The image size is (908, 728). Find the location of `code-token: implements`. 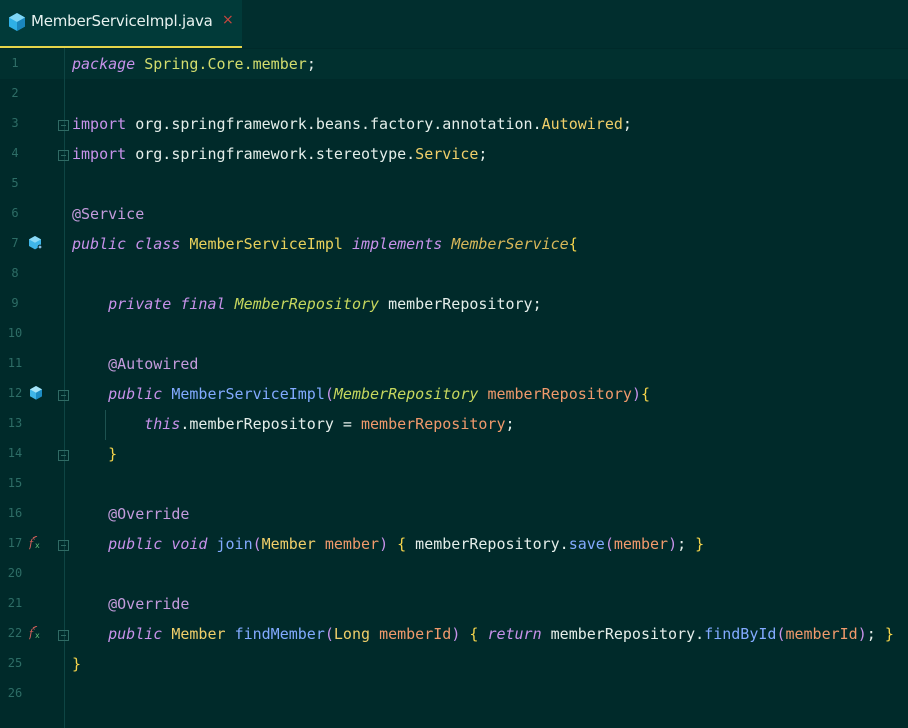

code-token: implements is located at coordinates (397, 244).